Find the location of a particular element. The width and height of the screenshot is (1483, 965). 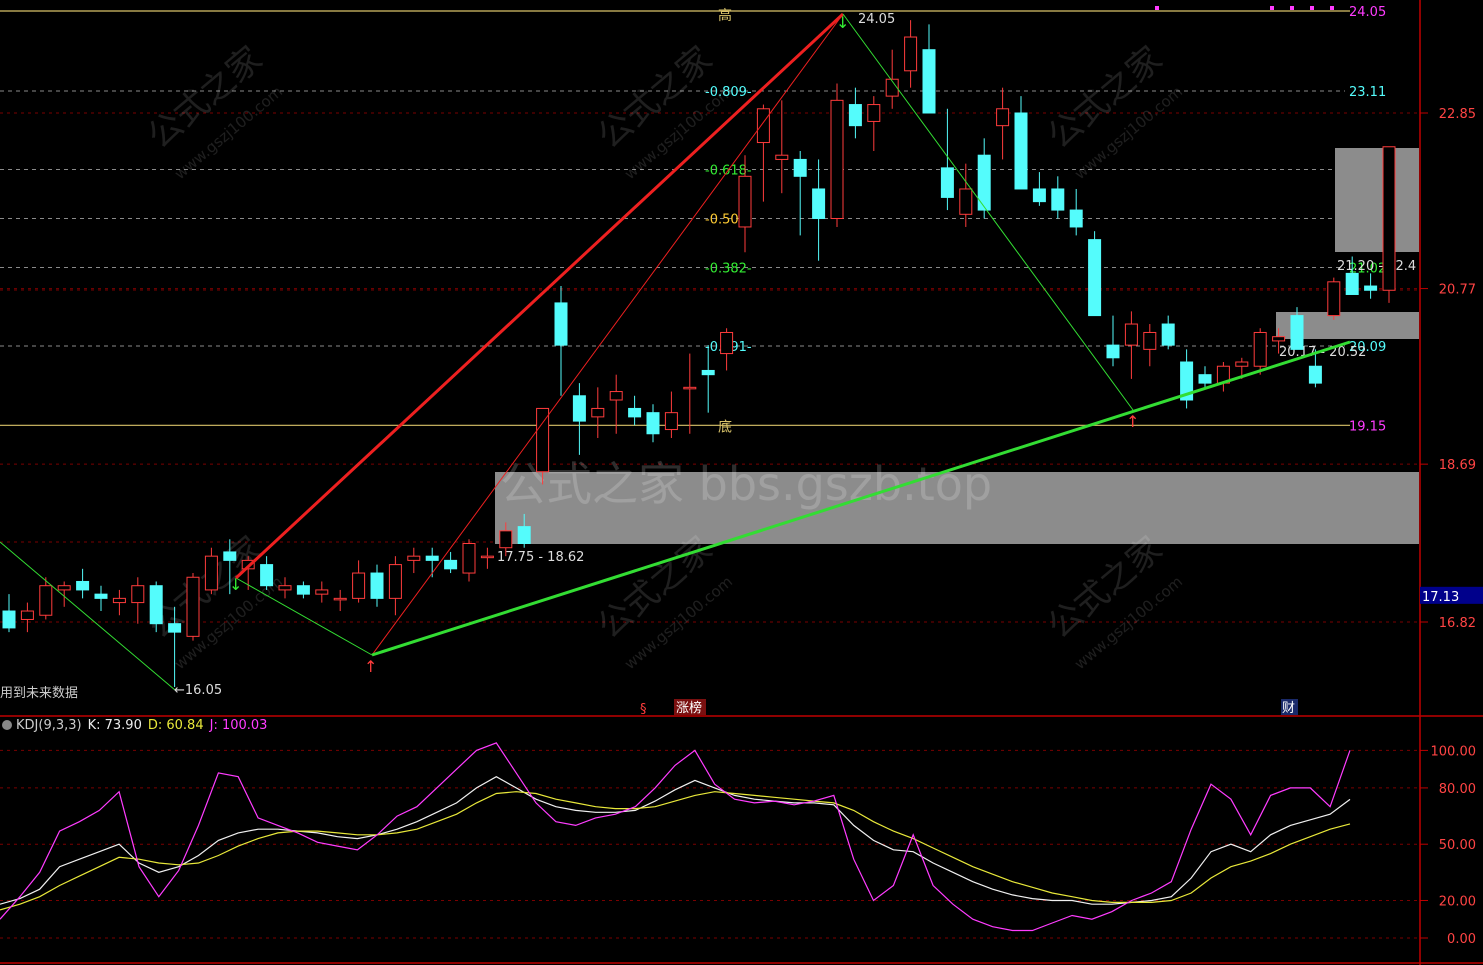

top-level-label: 高 is located at coordinates (725, 15).